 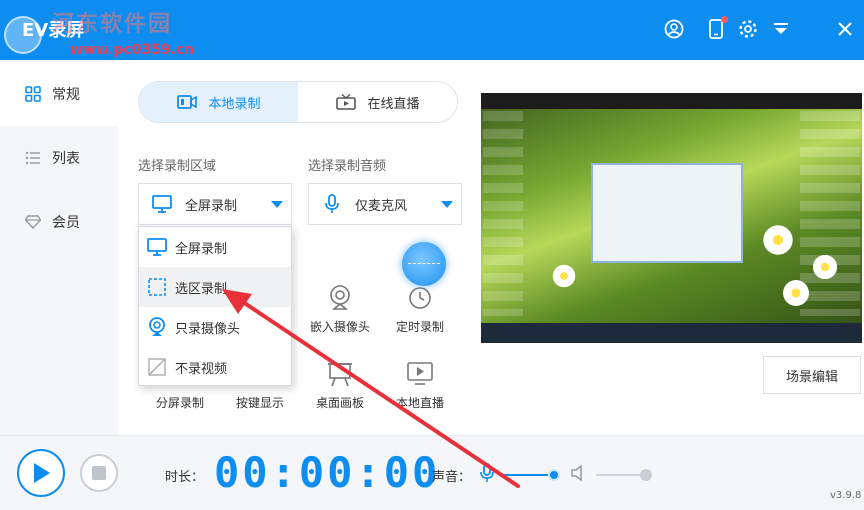 I want to click on dropdown-item-selection: 选区录制, so click(x=215, y=287).